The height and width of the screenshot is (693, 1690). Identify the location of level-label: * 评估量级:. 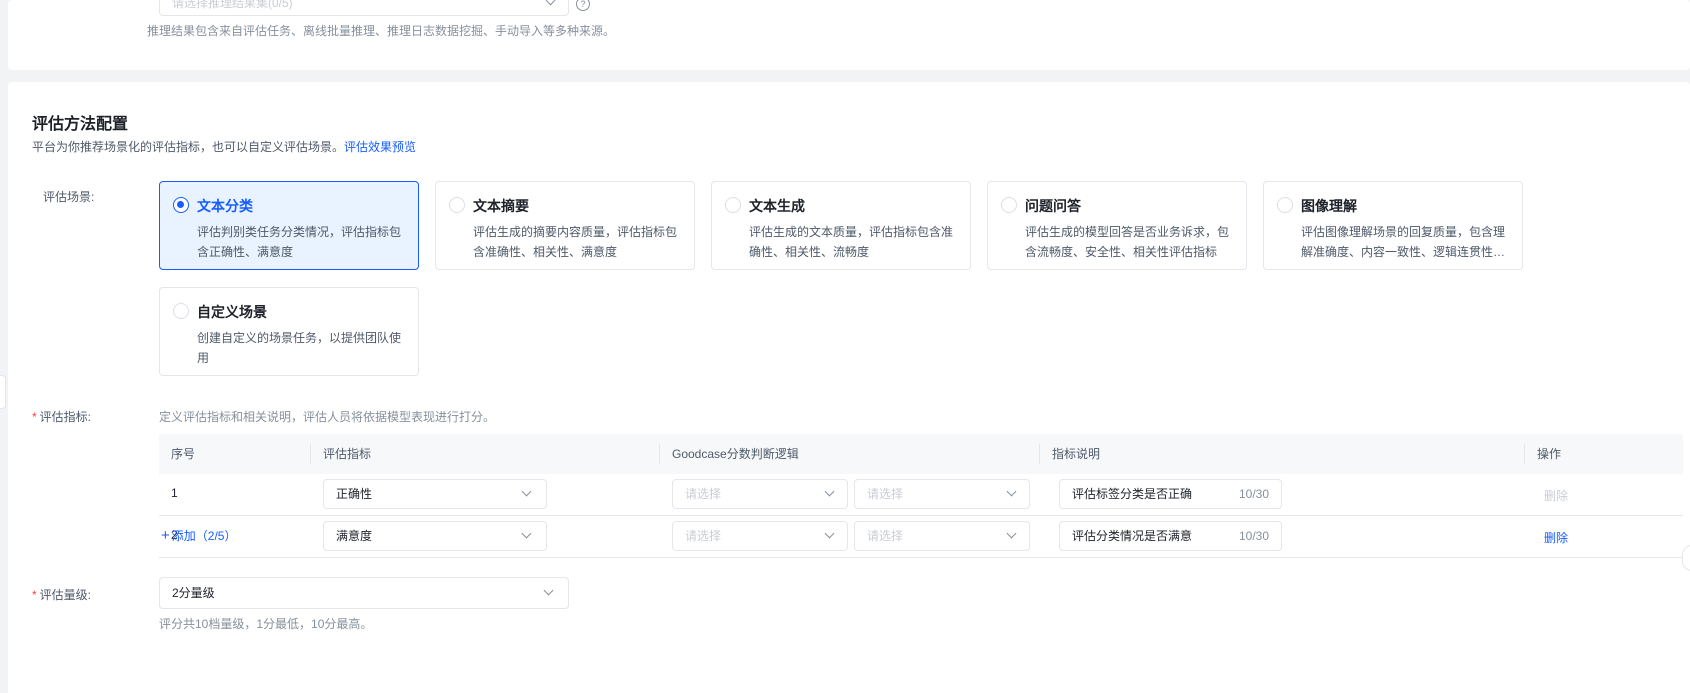
(61, 594).